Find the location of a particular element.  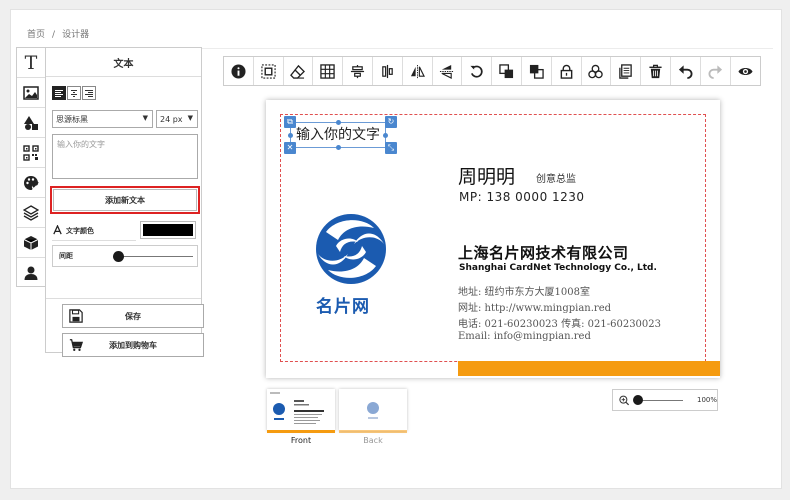

selected-text-element: 输入你的文字 is located at coordinates (338, 134).